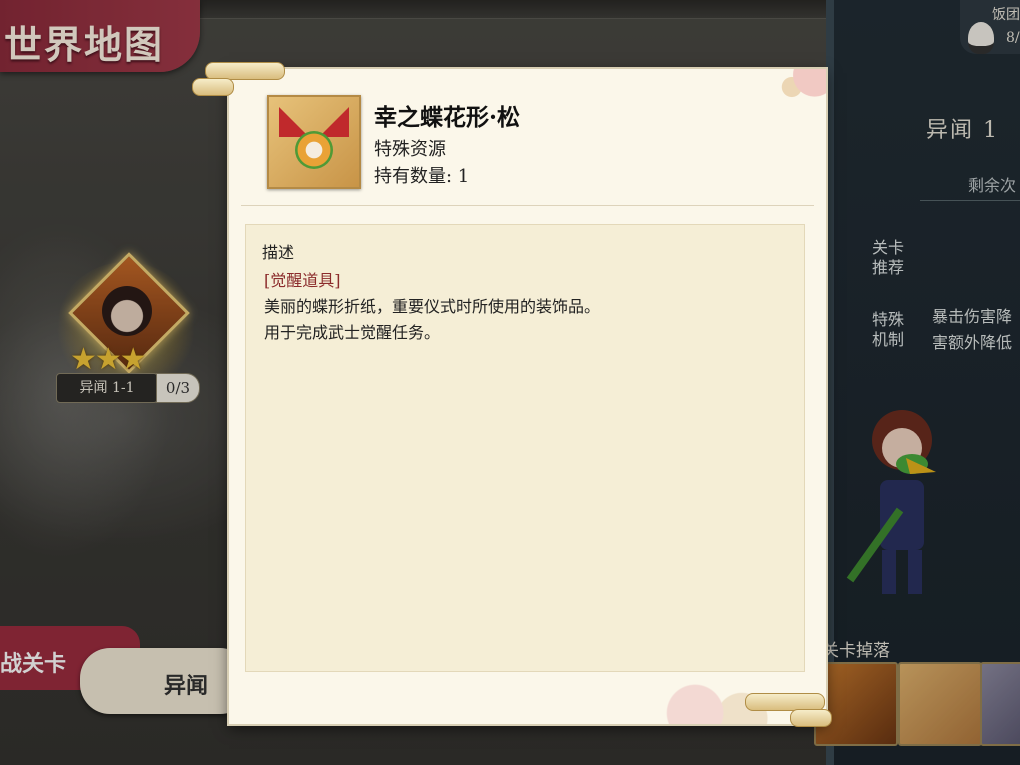  Describe the element at coordinates (302, 280) in the screenshot. I see `description-tag: [觉醒道具]` at that location.